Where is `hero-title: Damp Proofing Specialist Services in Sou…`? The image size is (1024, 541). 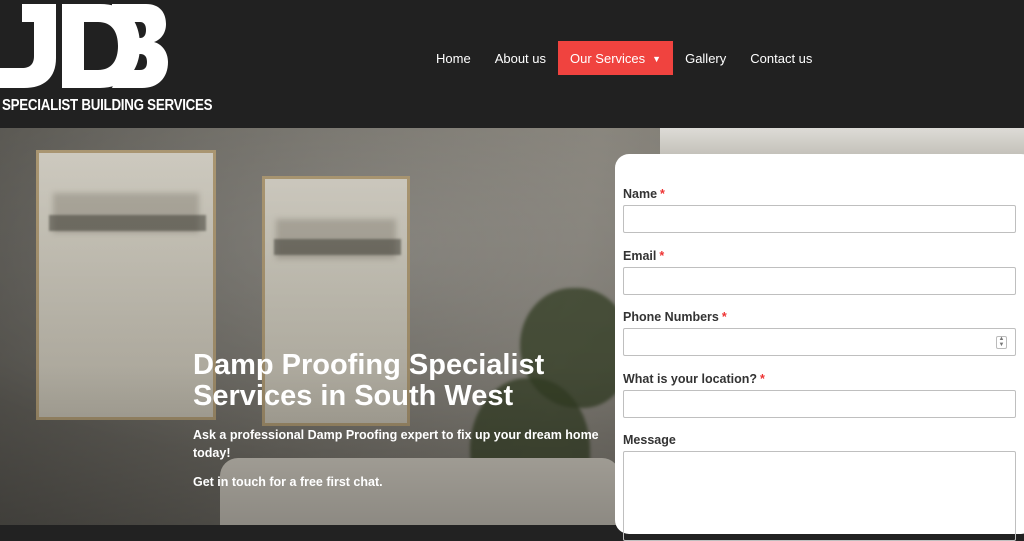 hero-title: Damp Proofing Specialist Services in Sou… is located at coordinates (369, 380).